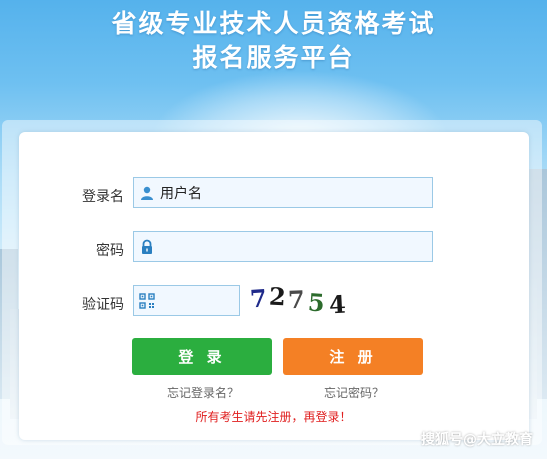 Image resolution: width=547 pixels, height=459 pixels. I want to click on registration-notice: 所有考生请先注册，再登录！, so click(273, 417).